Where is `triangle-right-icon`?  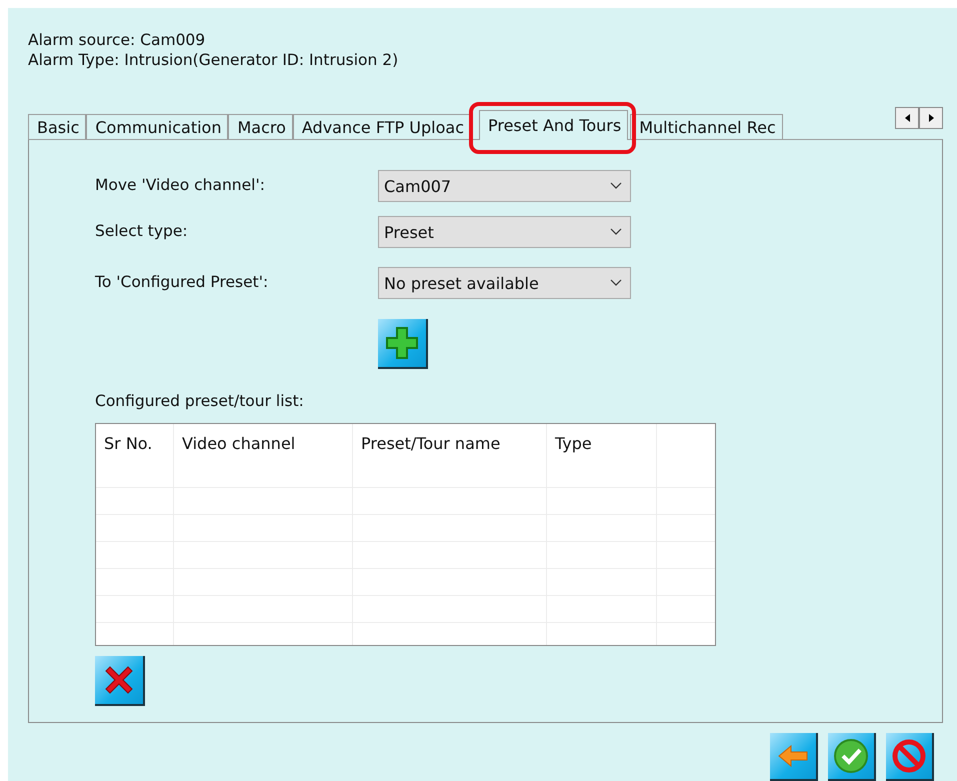 triangle-right-icon is located at coordinates (931, 118).